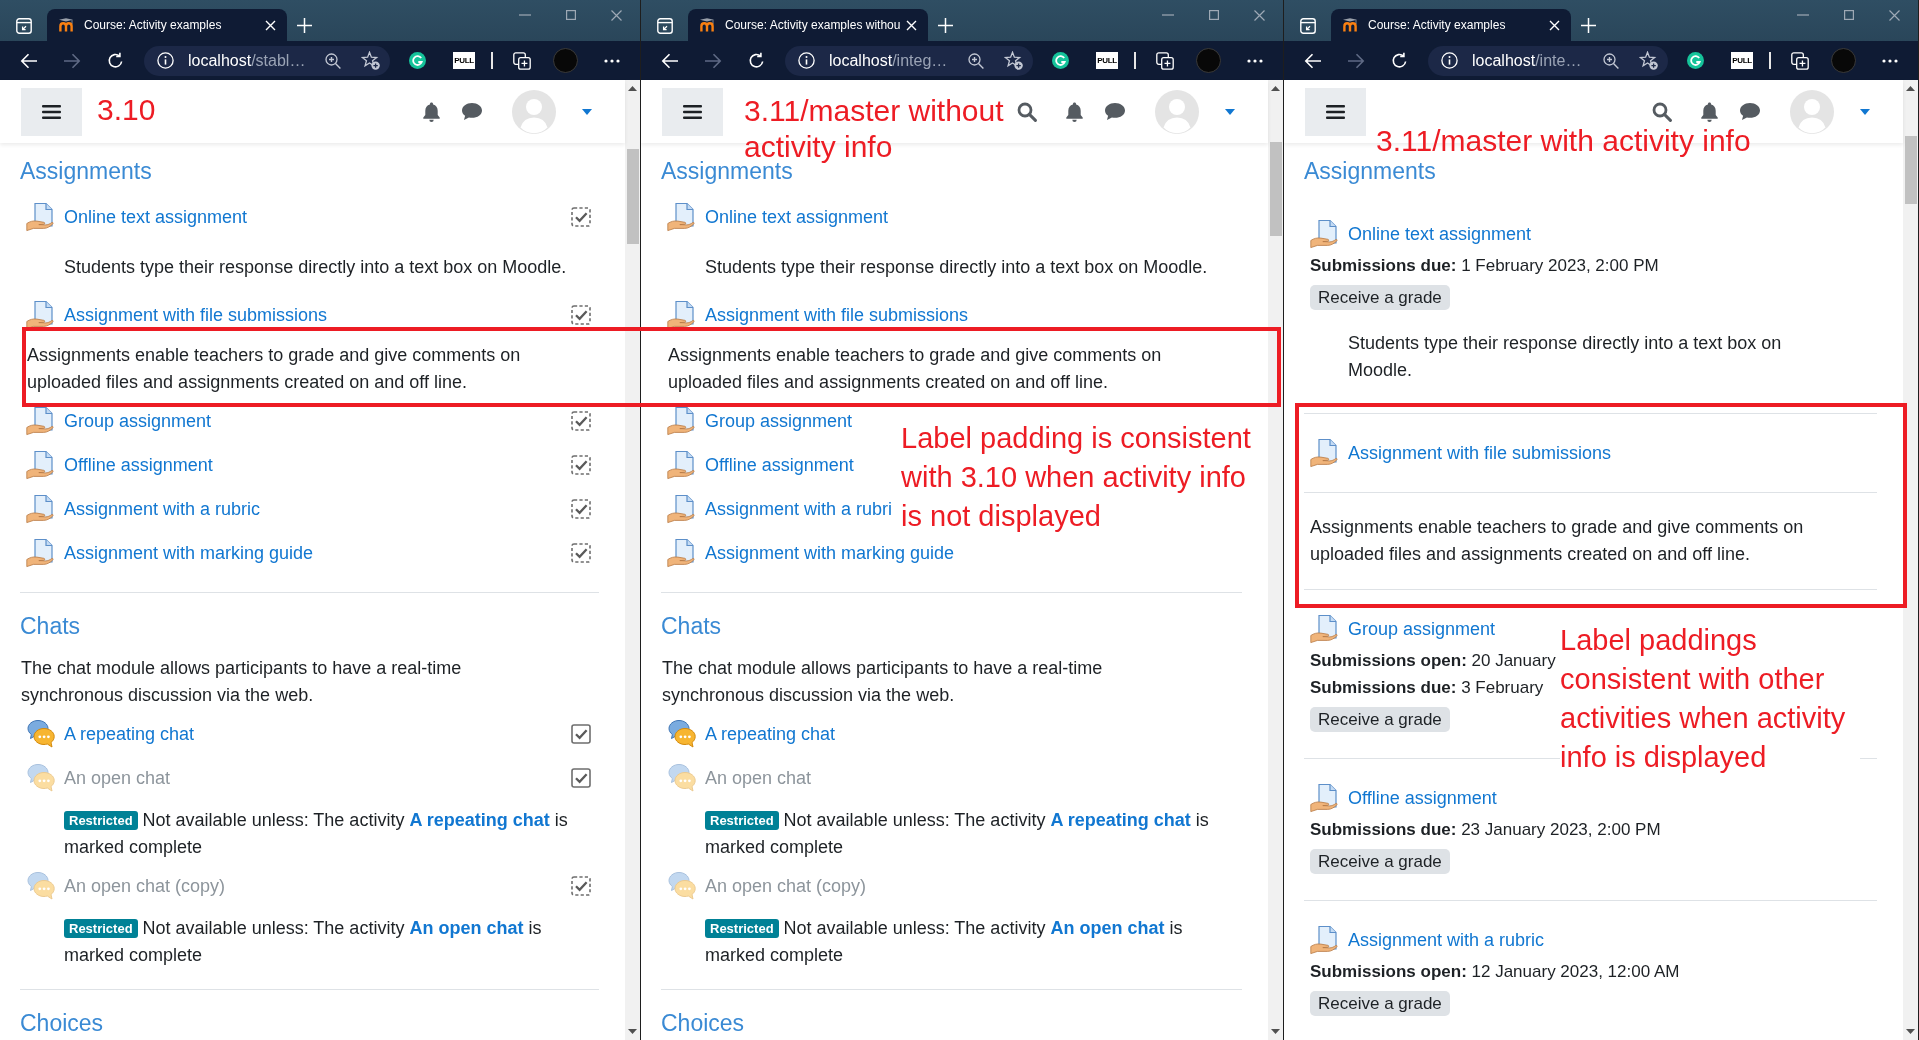  I want to click on document-icon, so click(1325, 453).